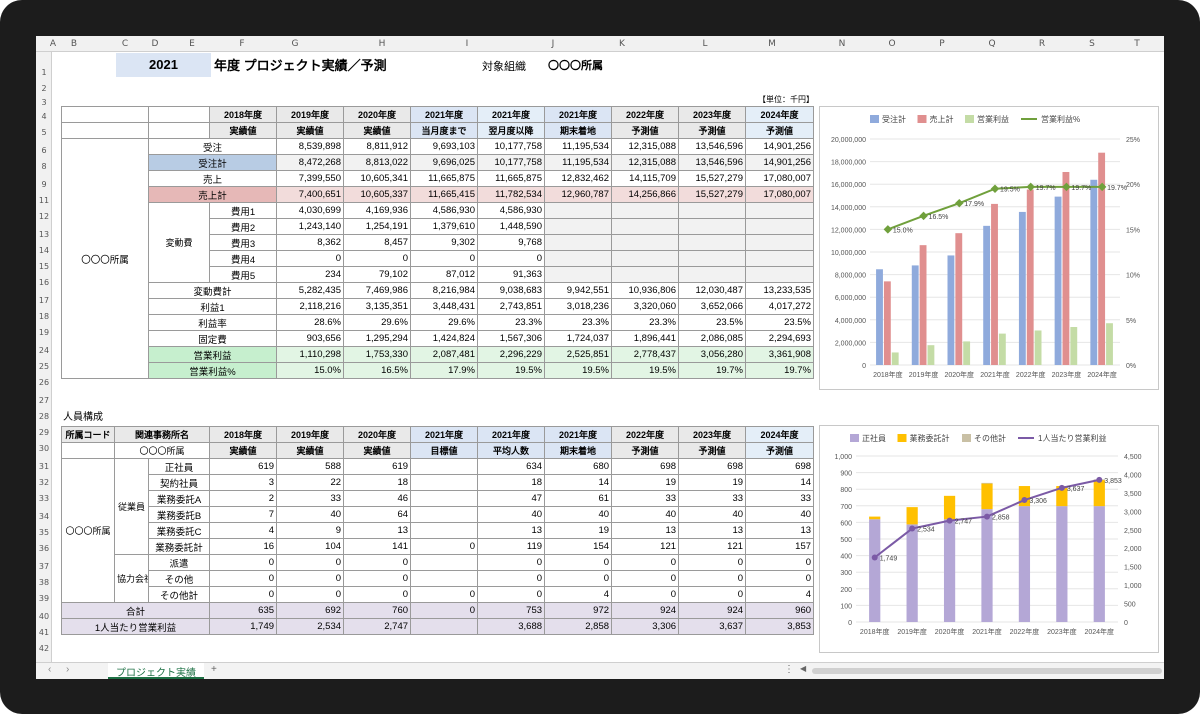 This screenshot has width=1200, height=714. I want to click on cell-value: 11,665,875, so click(511, 178).